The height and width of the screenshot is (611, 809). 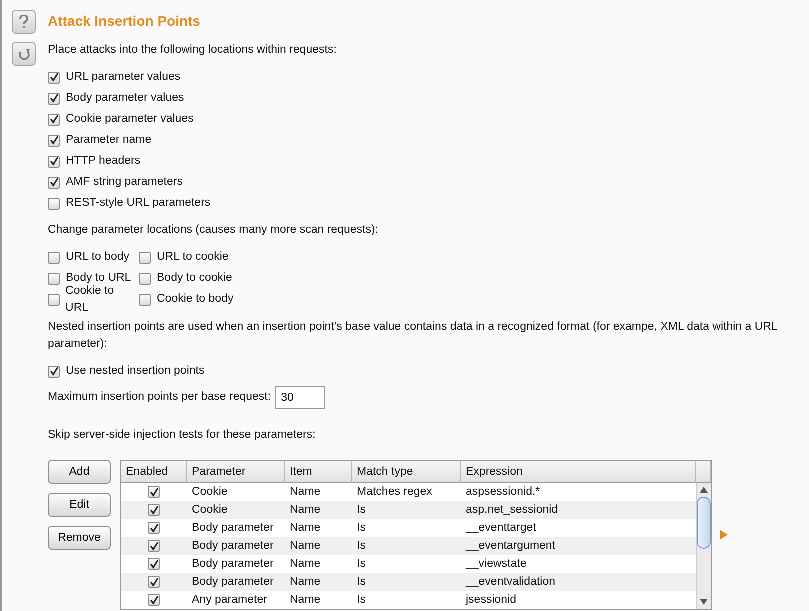 I want to click on reset-button, so click(x=24, y=54).